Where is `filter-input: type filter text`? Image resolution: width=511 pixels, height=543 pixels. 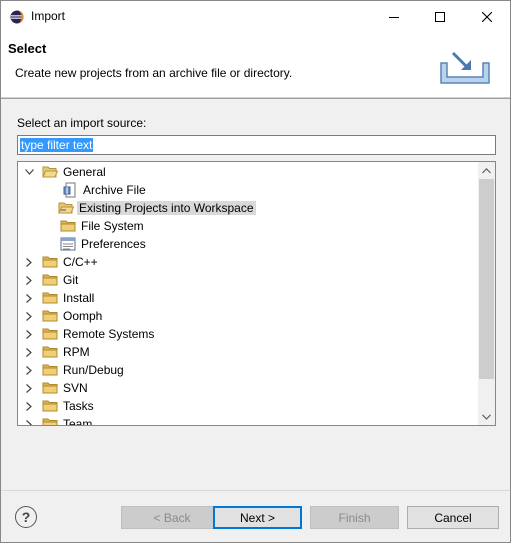
filter-input: type filter text is located at coordinates (256, 145).